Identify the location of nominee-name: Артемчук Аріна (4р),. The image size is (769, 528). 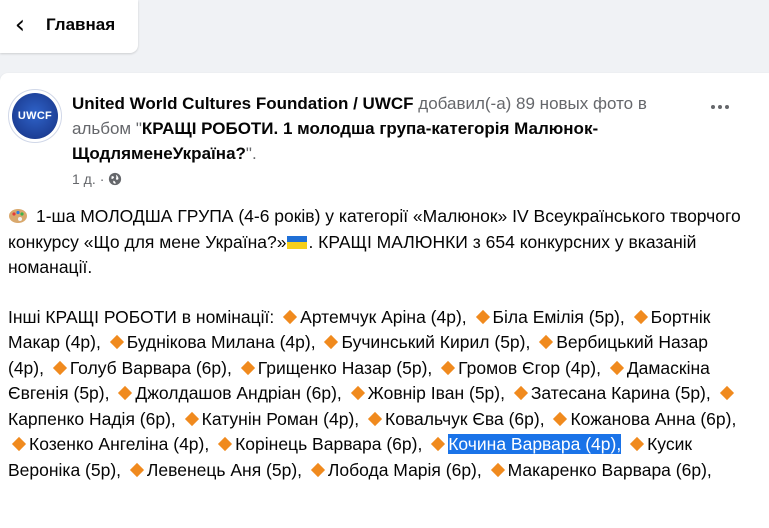
(383, 316).